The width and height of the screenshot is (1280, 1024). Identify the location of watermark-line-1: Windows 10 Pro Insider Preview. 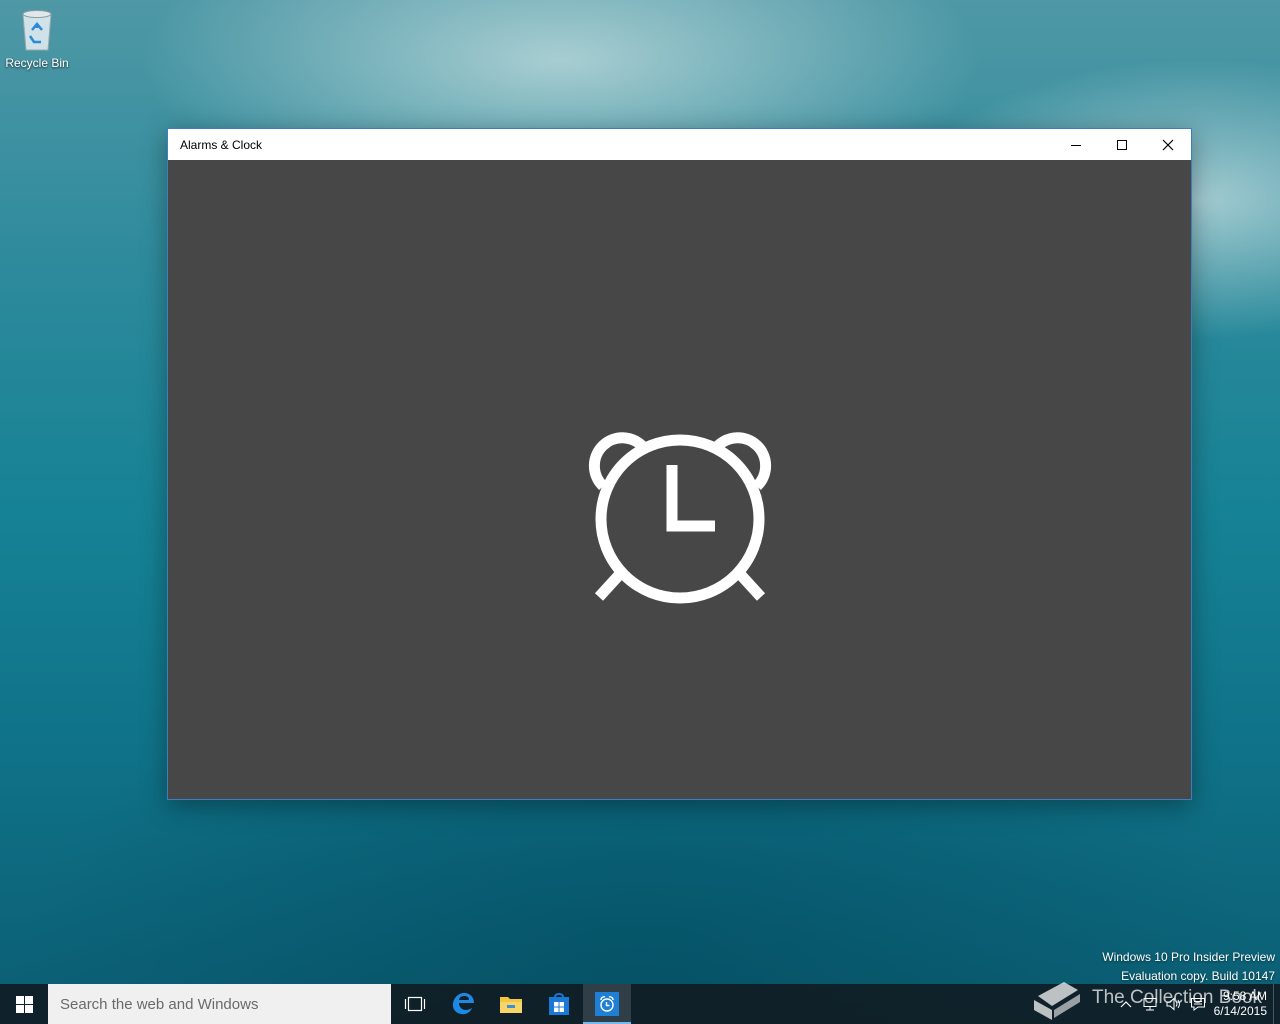
(1188, 957).